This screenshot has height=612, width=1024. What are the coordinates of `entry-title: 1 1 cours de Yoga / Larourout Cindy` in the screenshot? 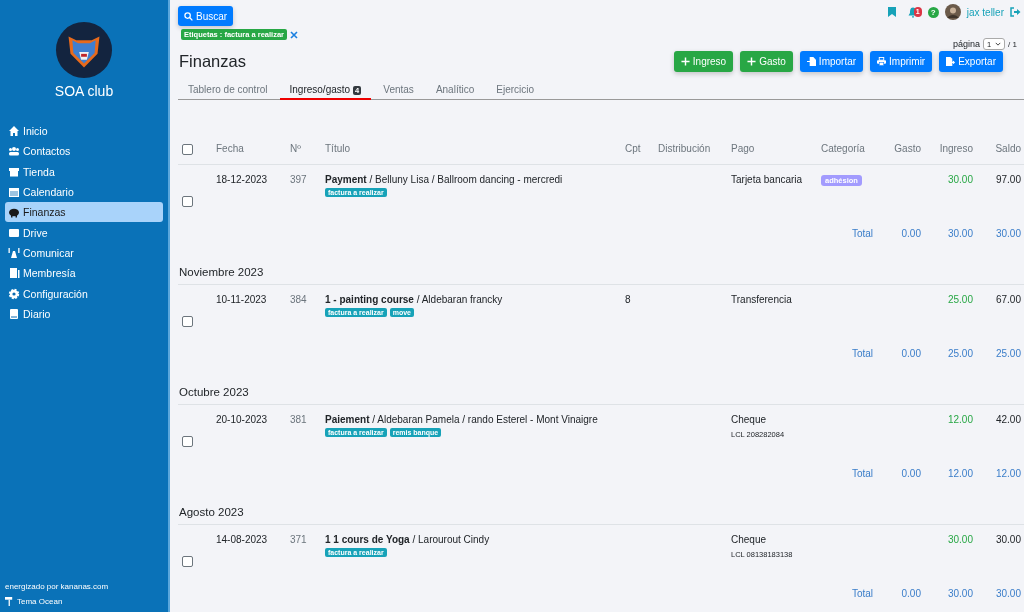 It's located at (408, 539).